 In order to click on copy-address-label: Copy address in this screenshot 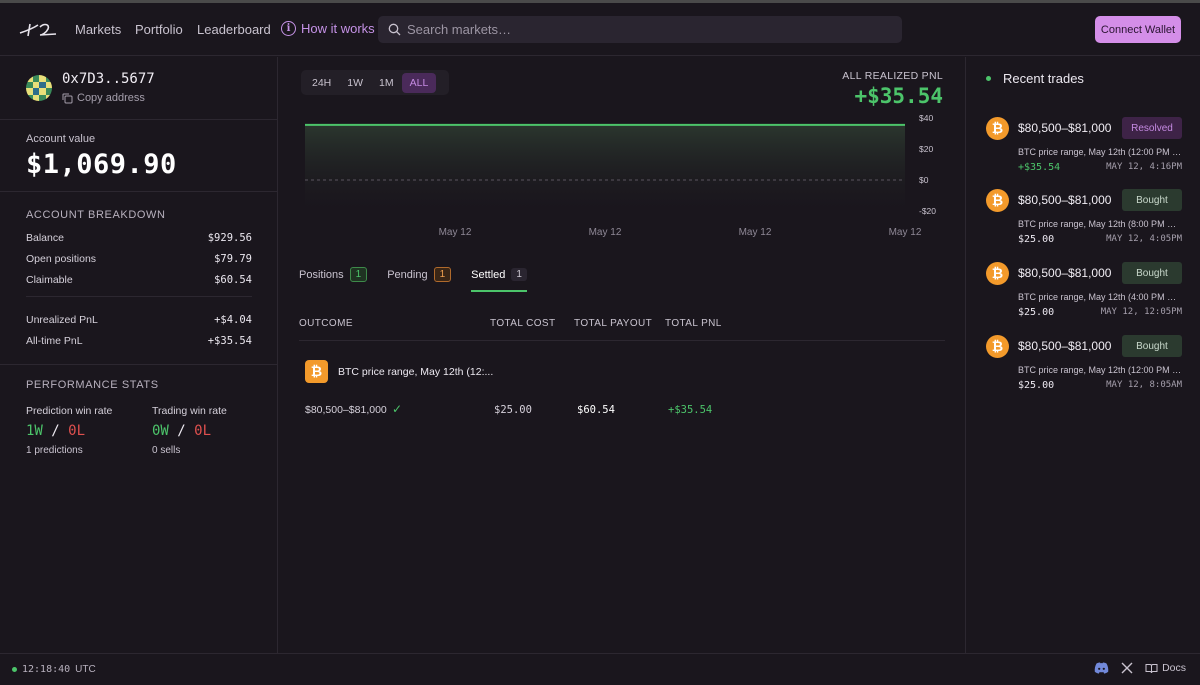, I will do `click(111, 98)`.